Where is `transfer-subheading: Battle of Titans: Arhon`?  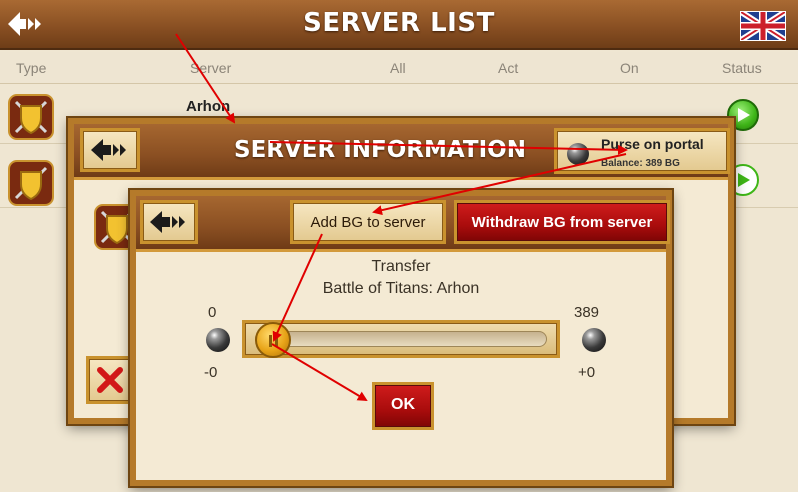 transfer-subheading: Battle of Titans: Arhon is located at coordinates (401, 288).